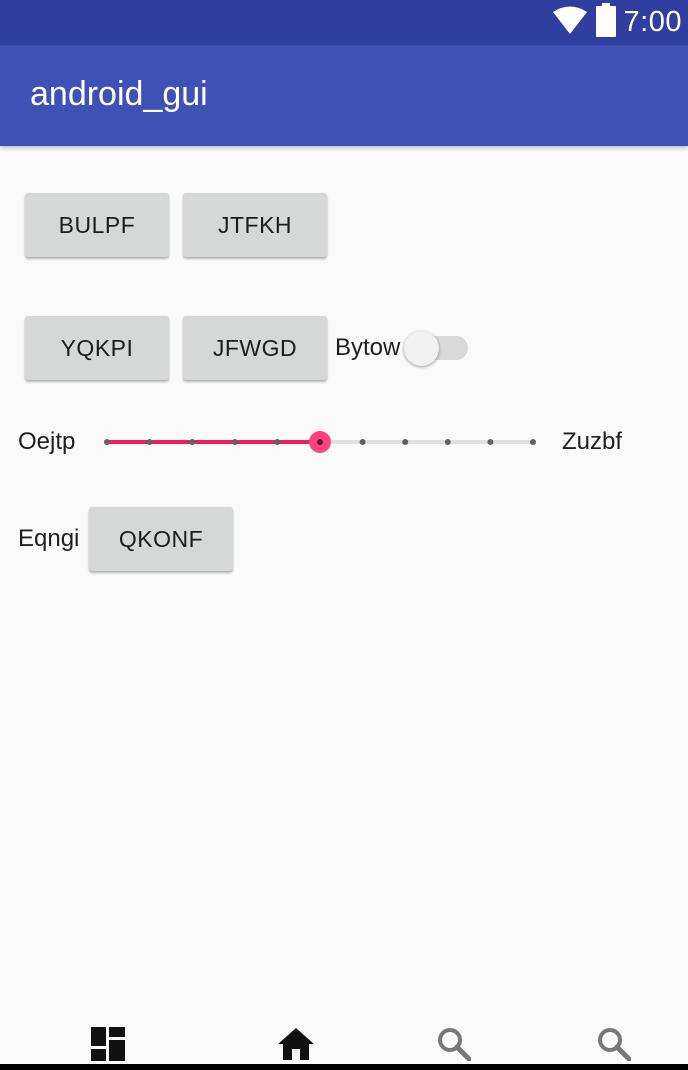 This screenshot has height=1070, width=688. I want to click on app-bar: android_gui, so click(344, 95).